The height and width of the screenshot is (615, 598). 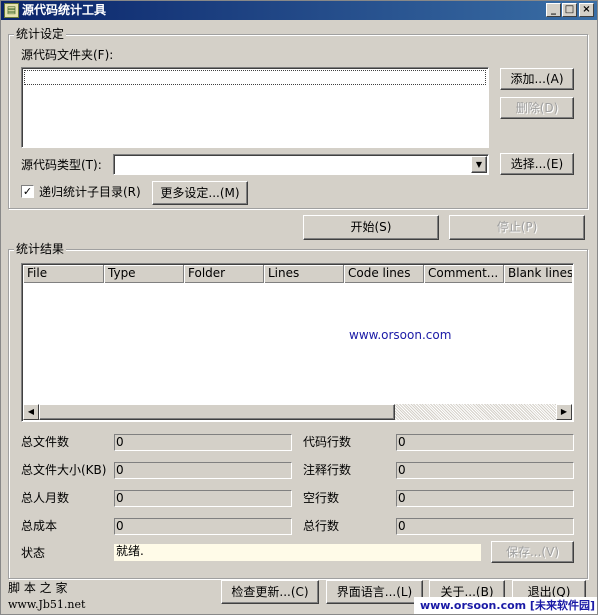 I want to click on source-folder-list, so click(x=255, y=107).